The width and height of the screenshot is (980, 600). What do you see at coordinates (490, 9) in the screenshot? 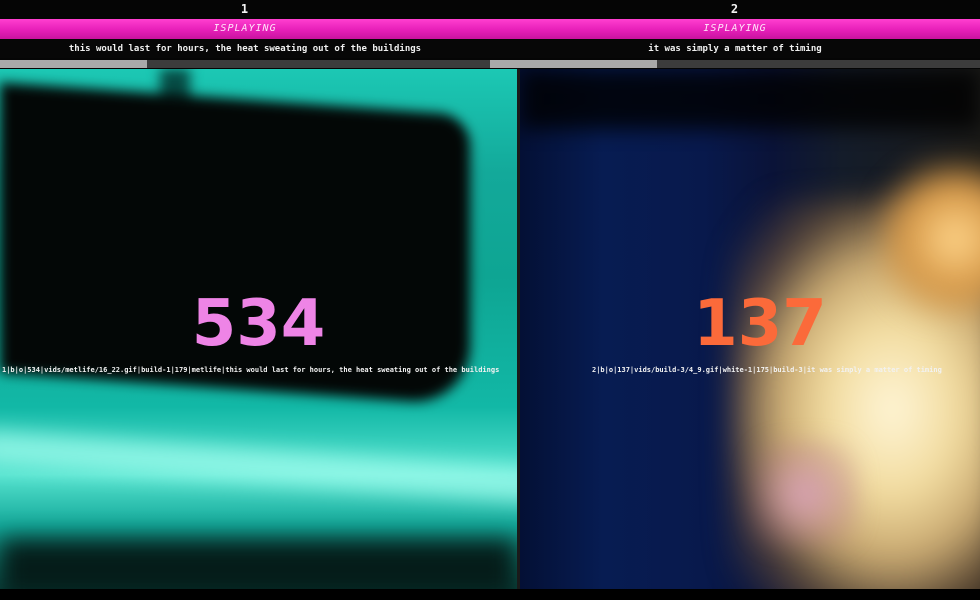
I see `column-headers: 1 2` at bounding box center [490, 9].